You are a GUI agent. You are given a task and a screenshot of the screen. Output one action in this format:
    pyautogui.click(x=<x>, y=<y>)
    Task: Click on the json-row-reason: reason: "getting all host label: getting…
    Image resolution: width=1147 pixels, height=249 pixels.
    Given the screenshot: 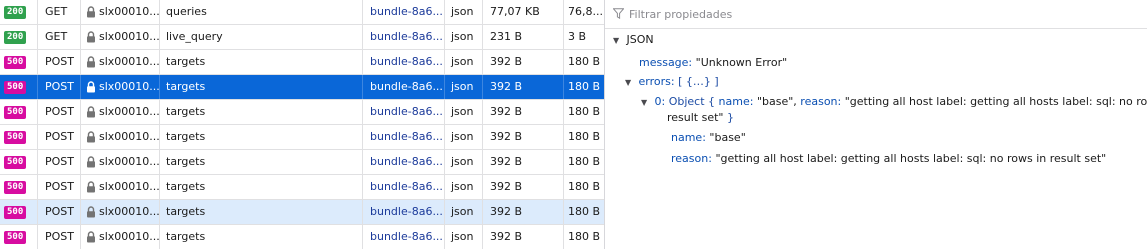 What is the action you would take?
    pyautogui.click(x=888, y=159)
    